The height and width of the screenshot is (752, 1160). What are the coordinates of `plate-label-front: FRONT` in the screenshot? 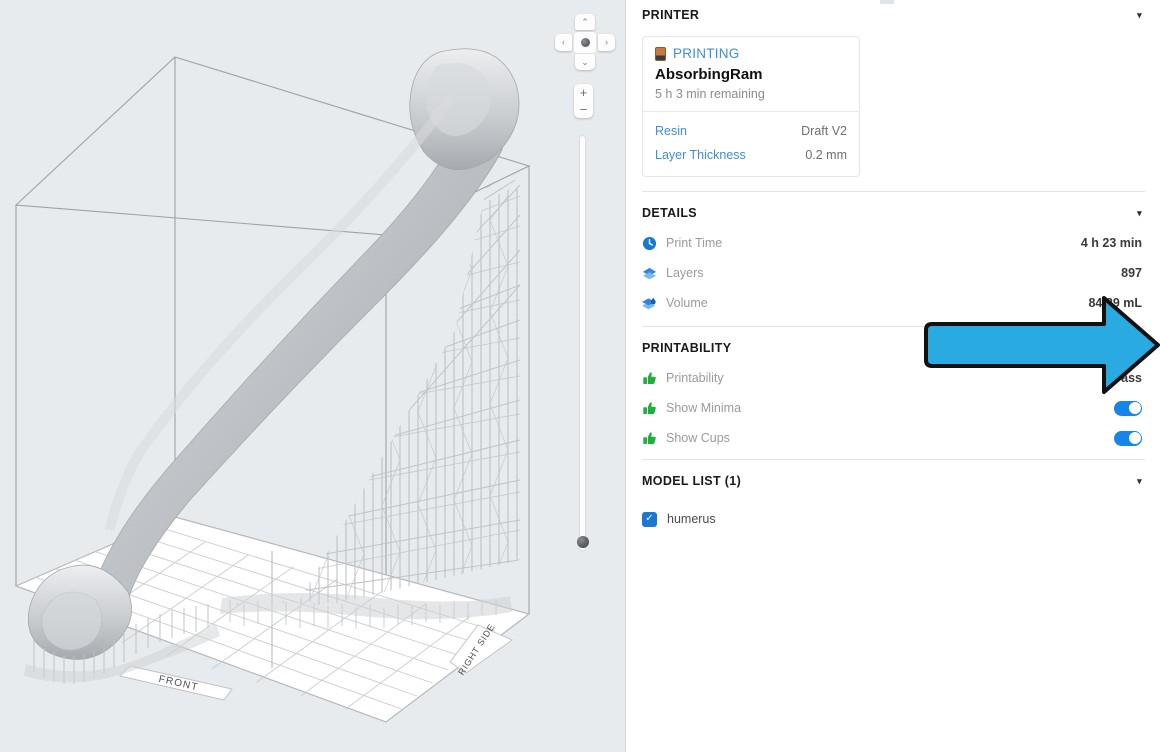 It's located at (176, 683).